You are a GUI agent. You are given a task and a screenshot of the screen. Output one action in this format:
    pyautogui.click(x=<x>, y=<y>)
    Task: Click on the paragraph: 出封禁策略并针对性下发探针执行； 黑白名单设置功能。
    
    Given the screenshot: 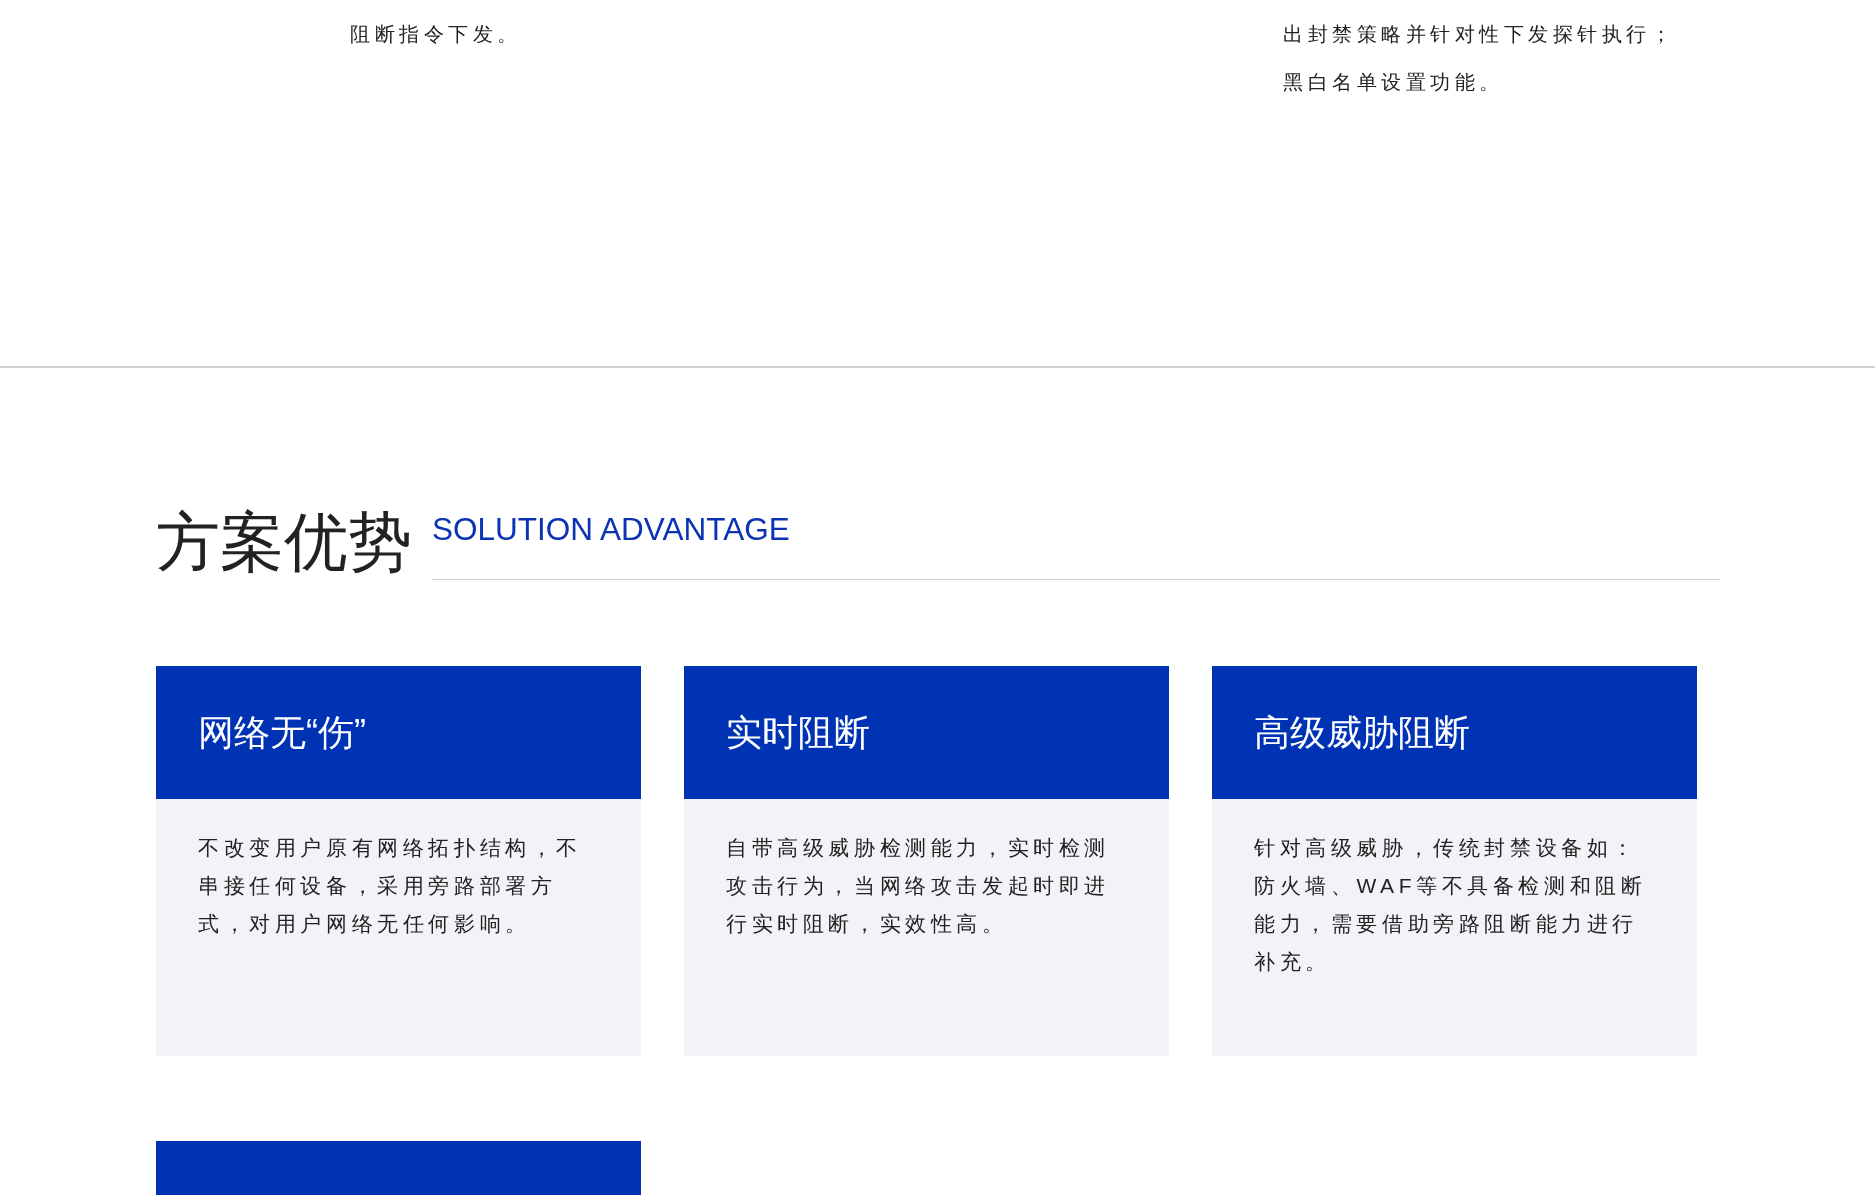 What is the action you would take?
    pyautogui.click(x=1479, y=58)
    